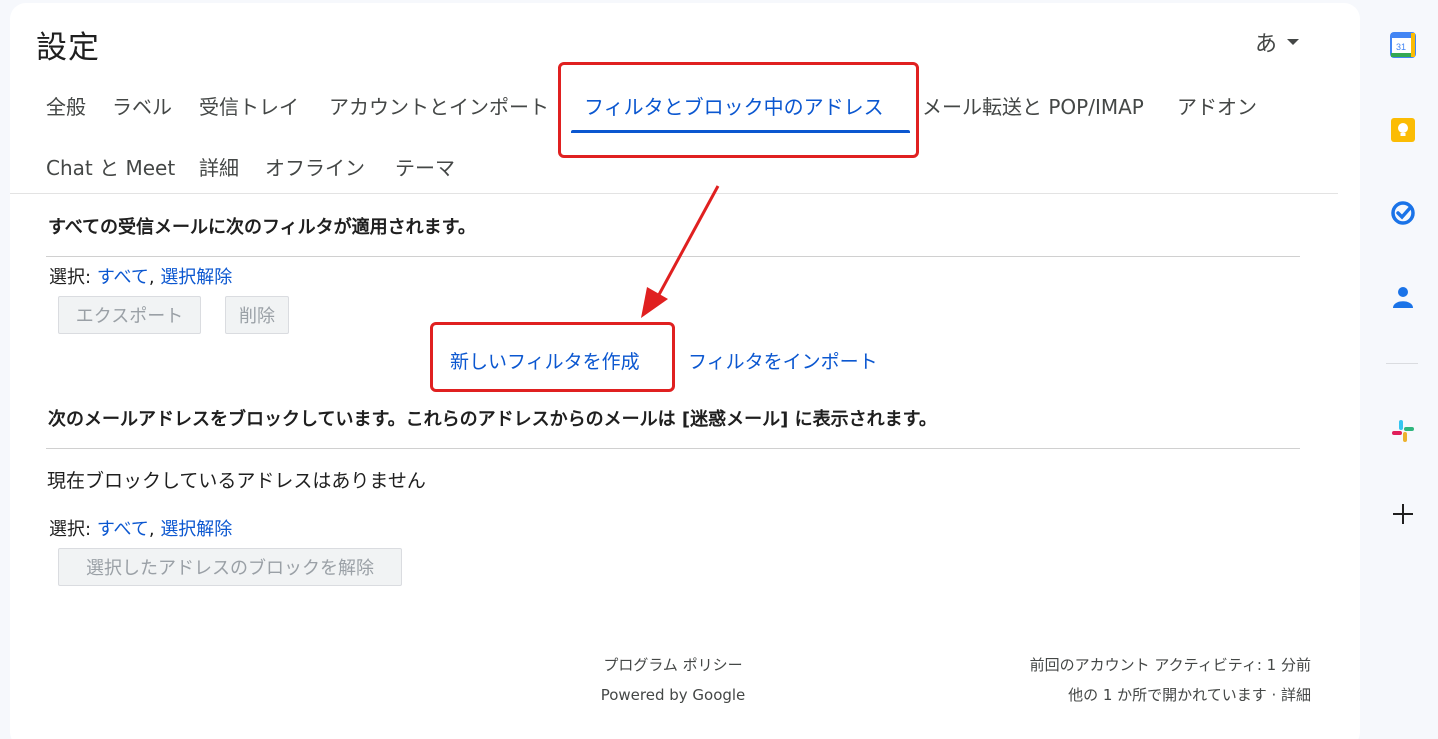 The height and width of the screenshot is (739, 1438). What do you see at coordinates (1266, 44) in the screenshot?
I see `lang-label: あ` at bounding box center [1266, 44].